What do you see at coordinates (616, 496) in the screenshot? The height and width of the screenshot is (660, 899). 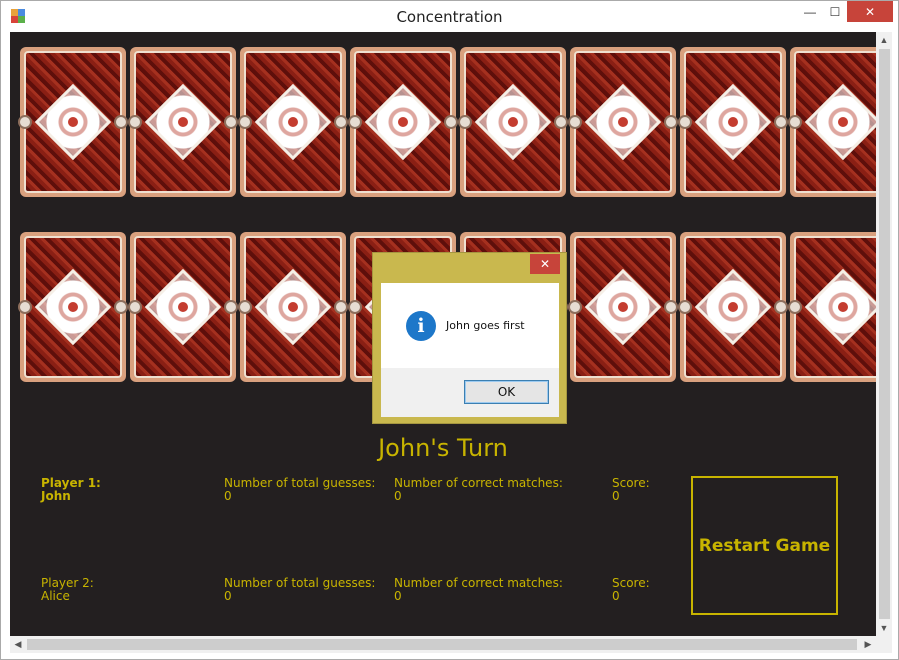 I see `player1-score-value: 0` at bounding box center [616, 496].